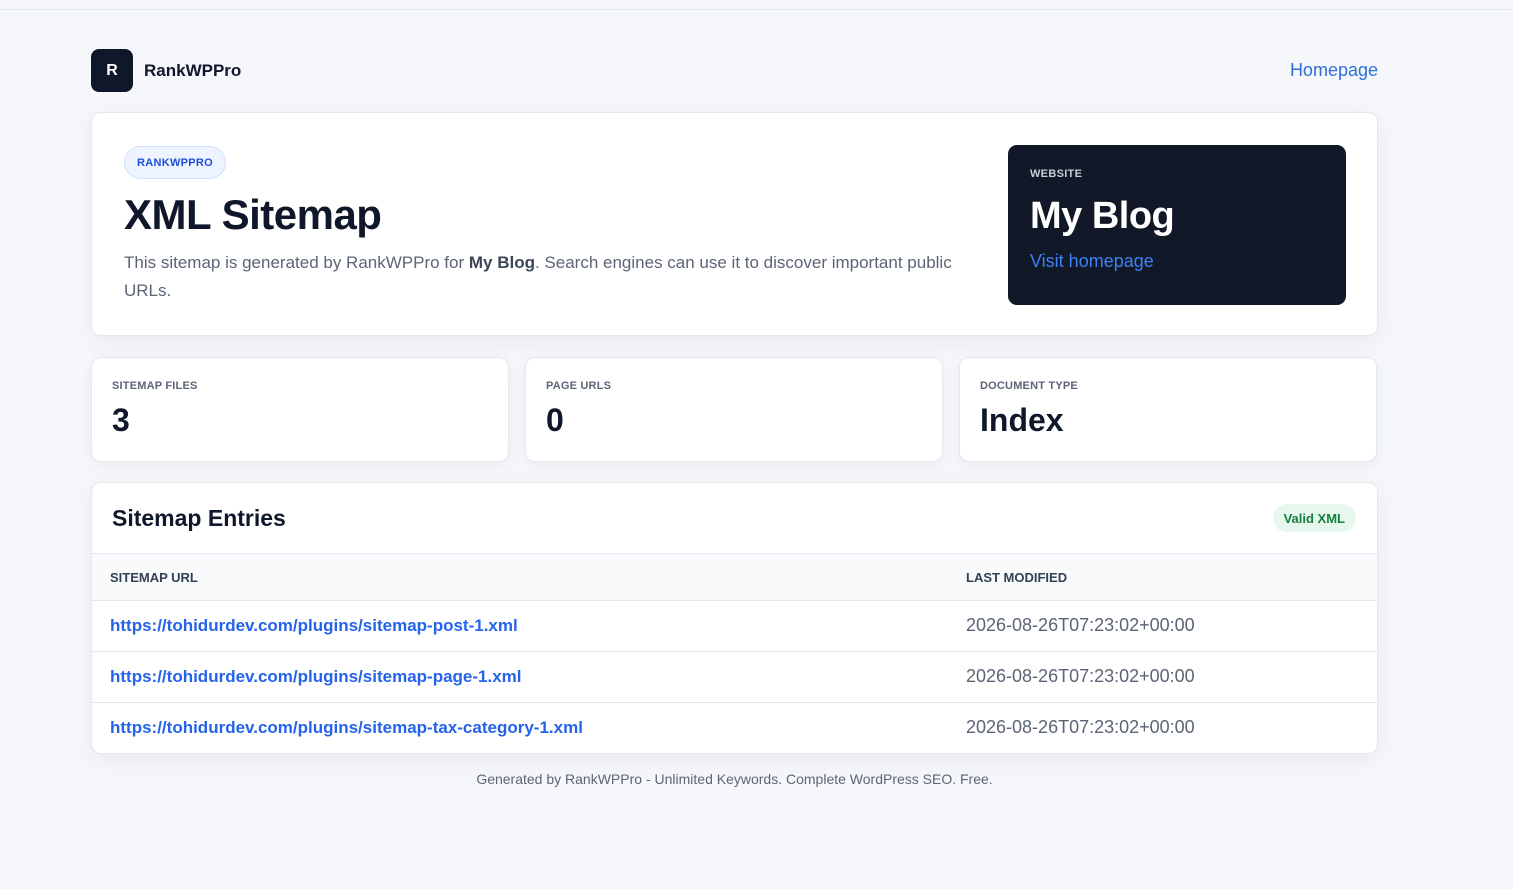  Describe the element at coordinates (1092, 261) in the screenshot. I see `visit-homepage-link: Visit homepage` at that location.